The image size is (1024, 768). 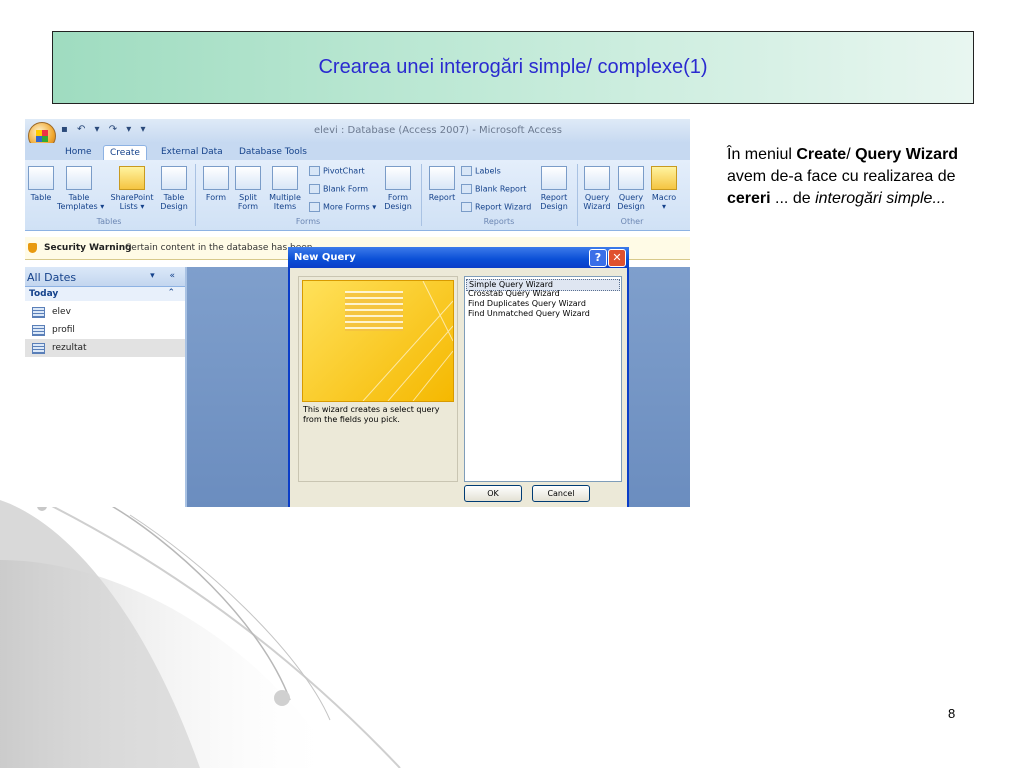 I want to click on dialog-titlebar: New Query ? ✕, so click(x=458, y=257).